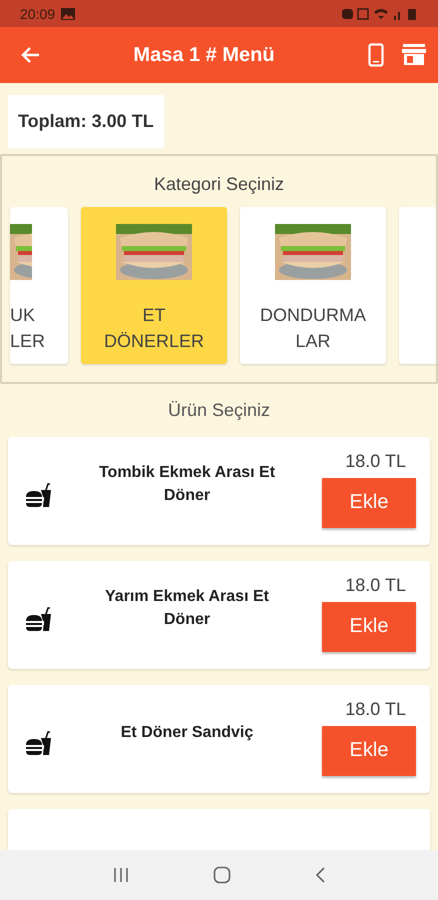  I want to click on recent-apps-icon, so click(121, 875).